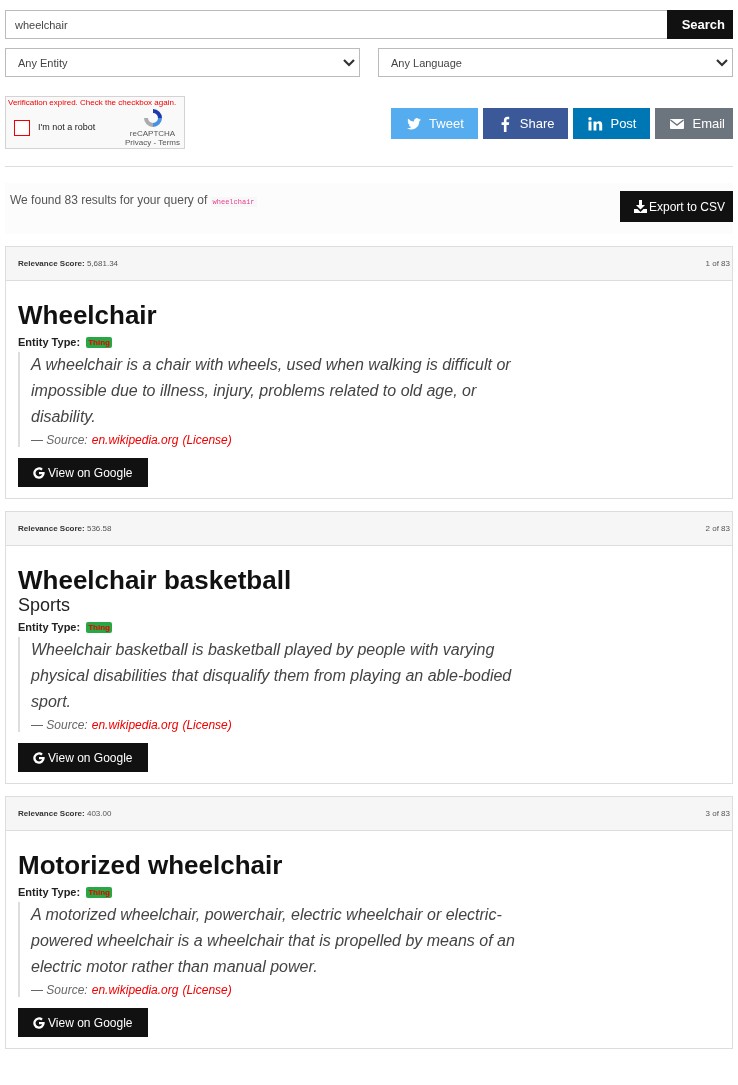 The width and height of the screenshot is (738, 1085). I want to click on privacy-terms-link: Privacy - Terms, so click(152, 142).